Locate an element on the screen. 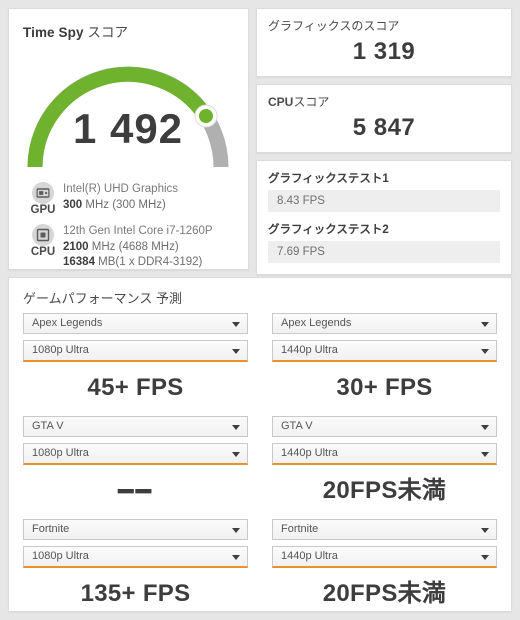 The height and width of the screenshot is (620, 520). game-cell-5: Fortnite 1440p Ultra 20FPS未満 is located at coordinates (384, 569).